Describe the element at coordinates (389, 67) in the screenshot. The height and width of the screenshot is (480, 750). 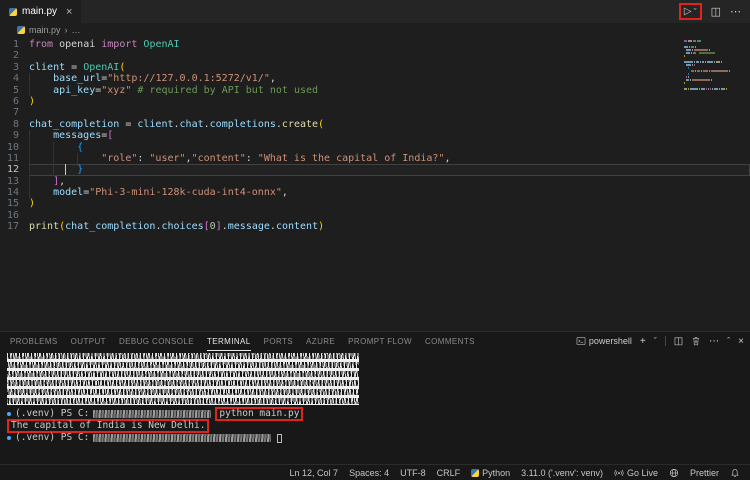
I see `code-line-content: client = OpenAI(` at that location.